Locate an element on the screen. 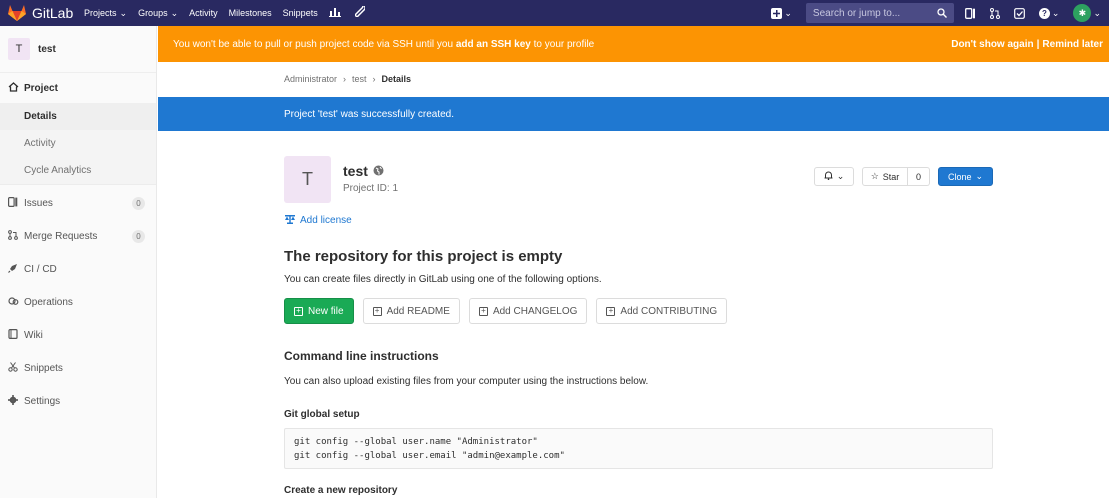 The image size is (1109, 498). add-contributing-button: + Add CONTRIBUTING is located at coordinates (662, 311).